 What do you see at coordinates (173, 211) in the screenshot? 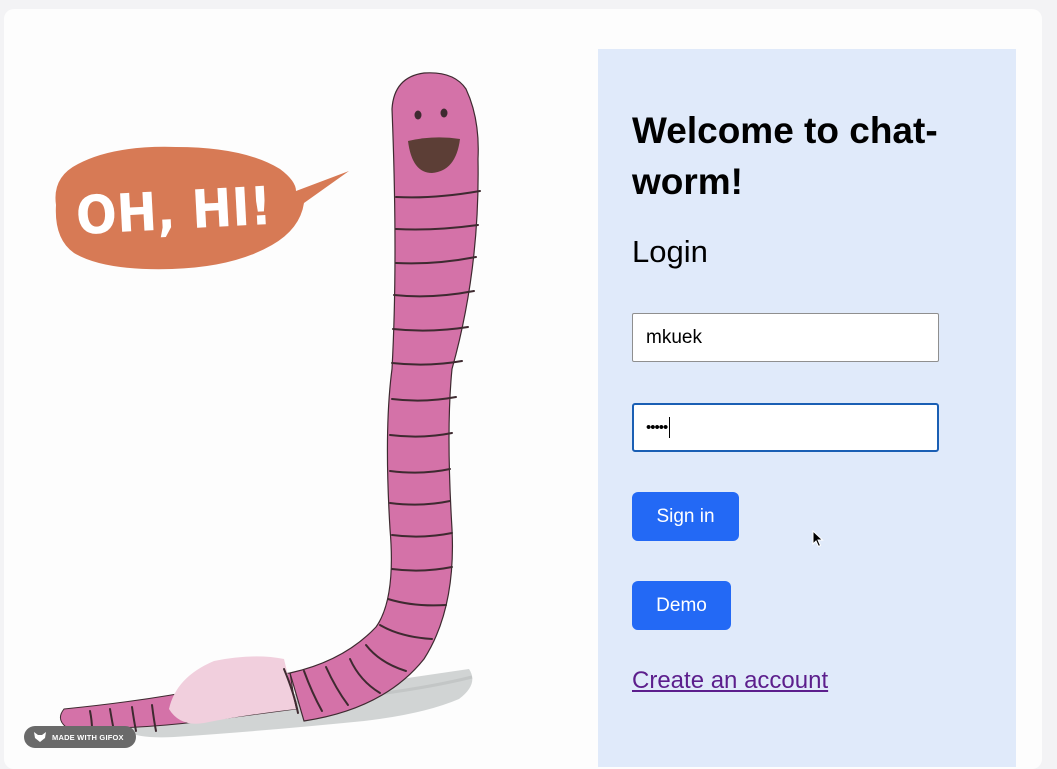
I see `speech-bubble-text: OH, HI!` at bounding box center [173, 211].